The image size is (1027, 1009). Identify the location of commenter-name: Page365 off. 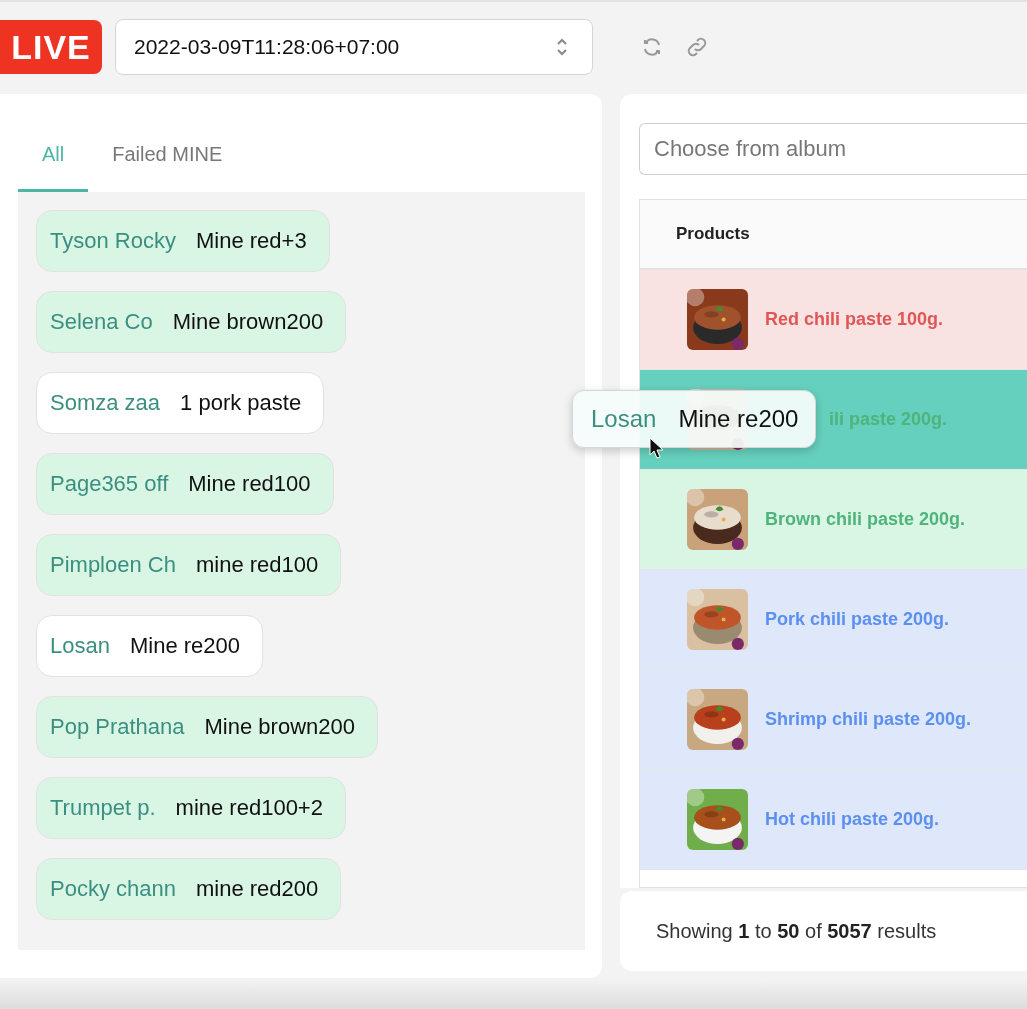
(109, 484).